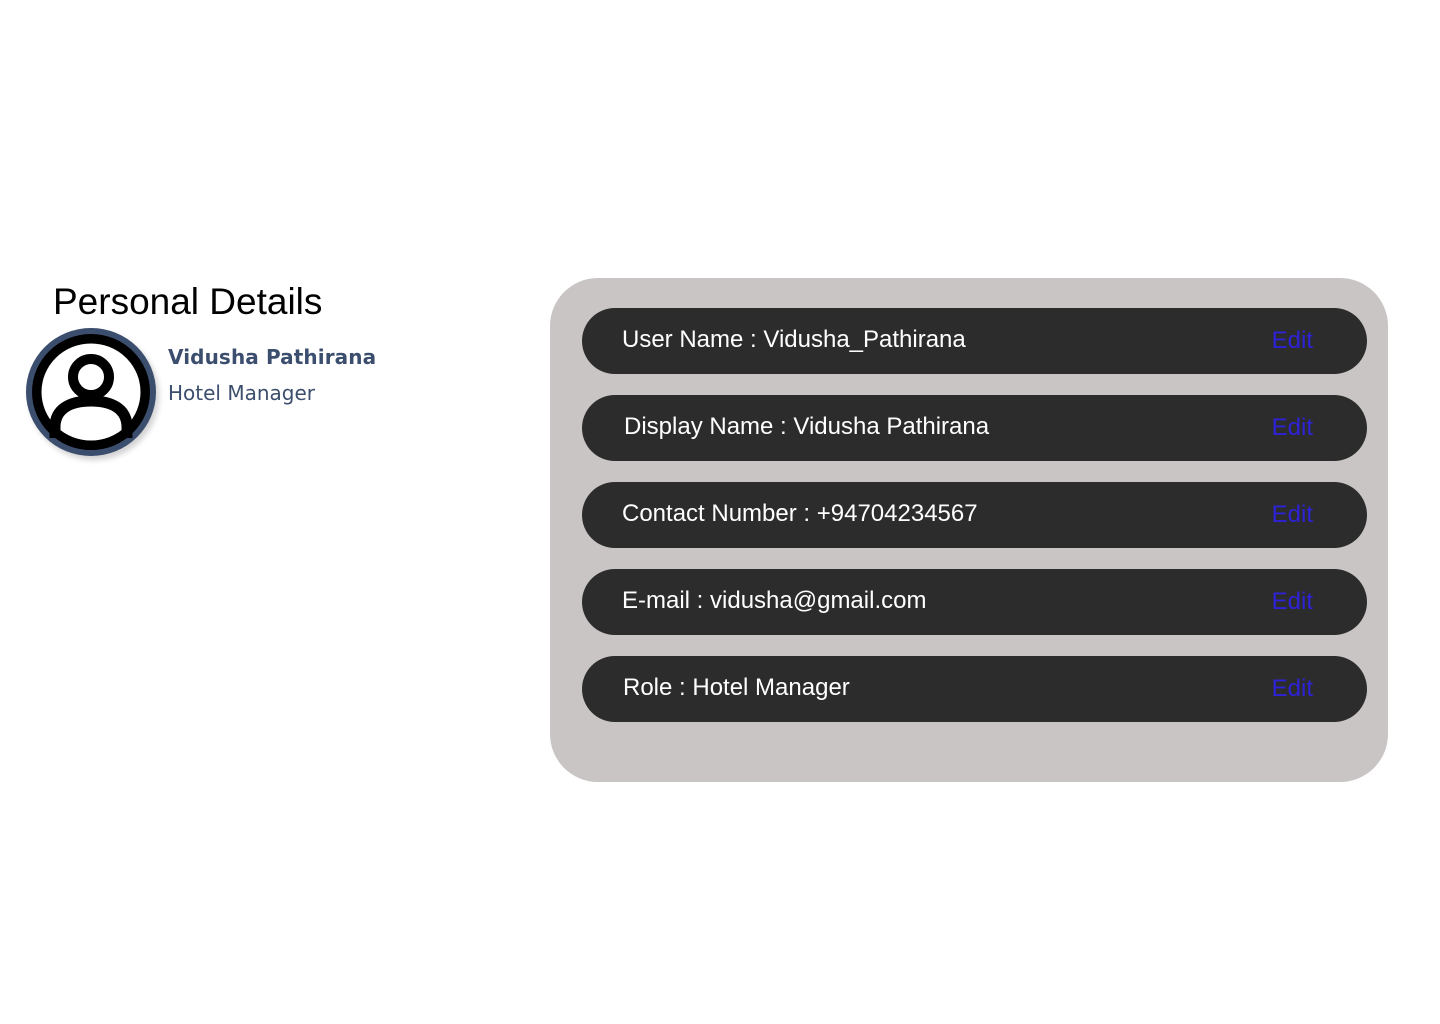 This screenshot has width=1440, height=1024. I want to click on edit-display-name-button: Edit, so click(1292, 428).